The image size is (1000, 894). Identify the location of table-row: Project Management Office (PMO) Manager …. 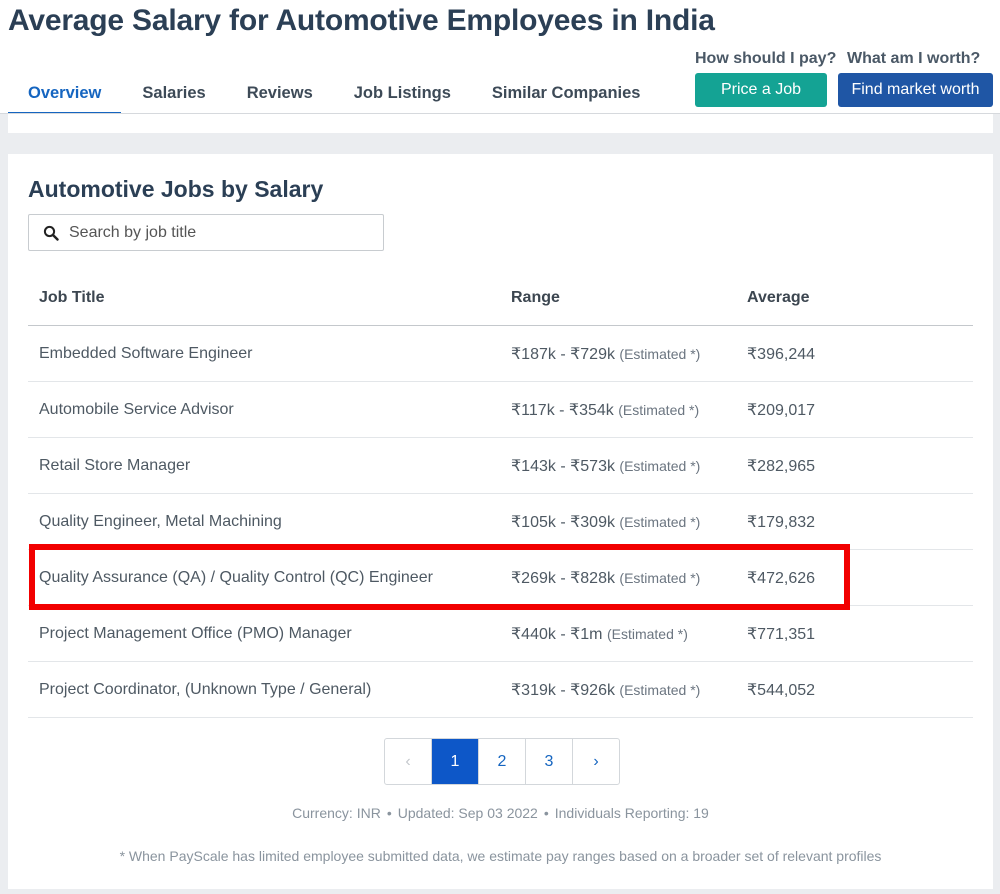
(500, 633).